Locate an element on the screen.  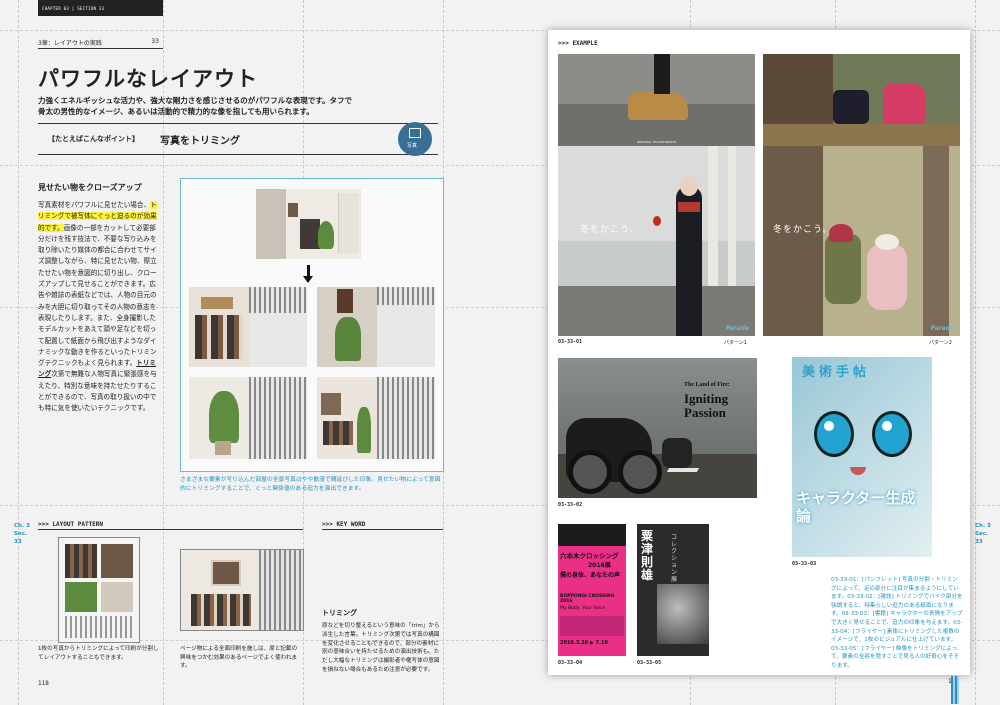
chapter-strip-label: CHAPTER 03 | SECTION 33 is located at coordinates (73, 8).